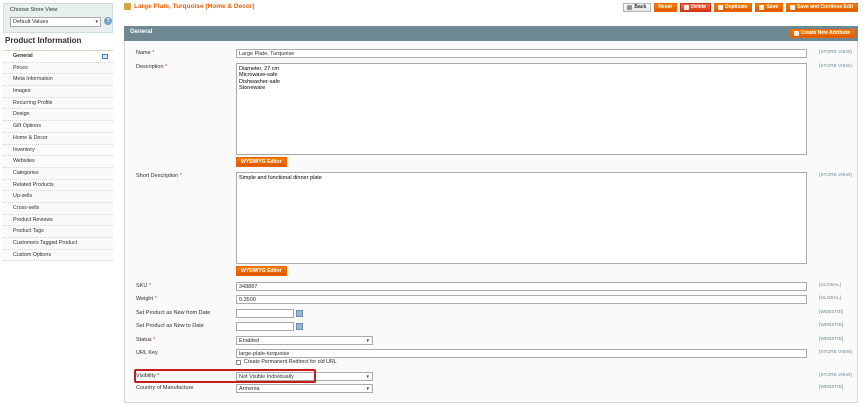 The height and width of the screenshot is (406, 865). I want to click on new-to-scope: [WEBSITE], so click(831, 325).